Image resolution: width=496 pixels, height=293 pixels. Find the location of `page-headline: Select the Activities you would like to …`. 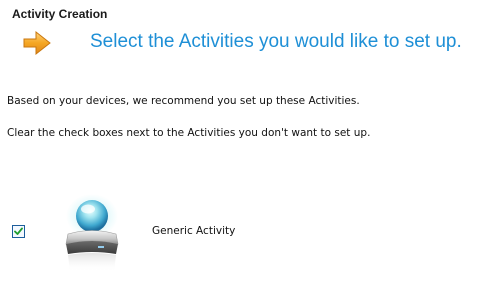

page-headline: Select the Activities you would like to … is located at coordinates (276, 41).